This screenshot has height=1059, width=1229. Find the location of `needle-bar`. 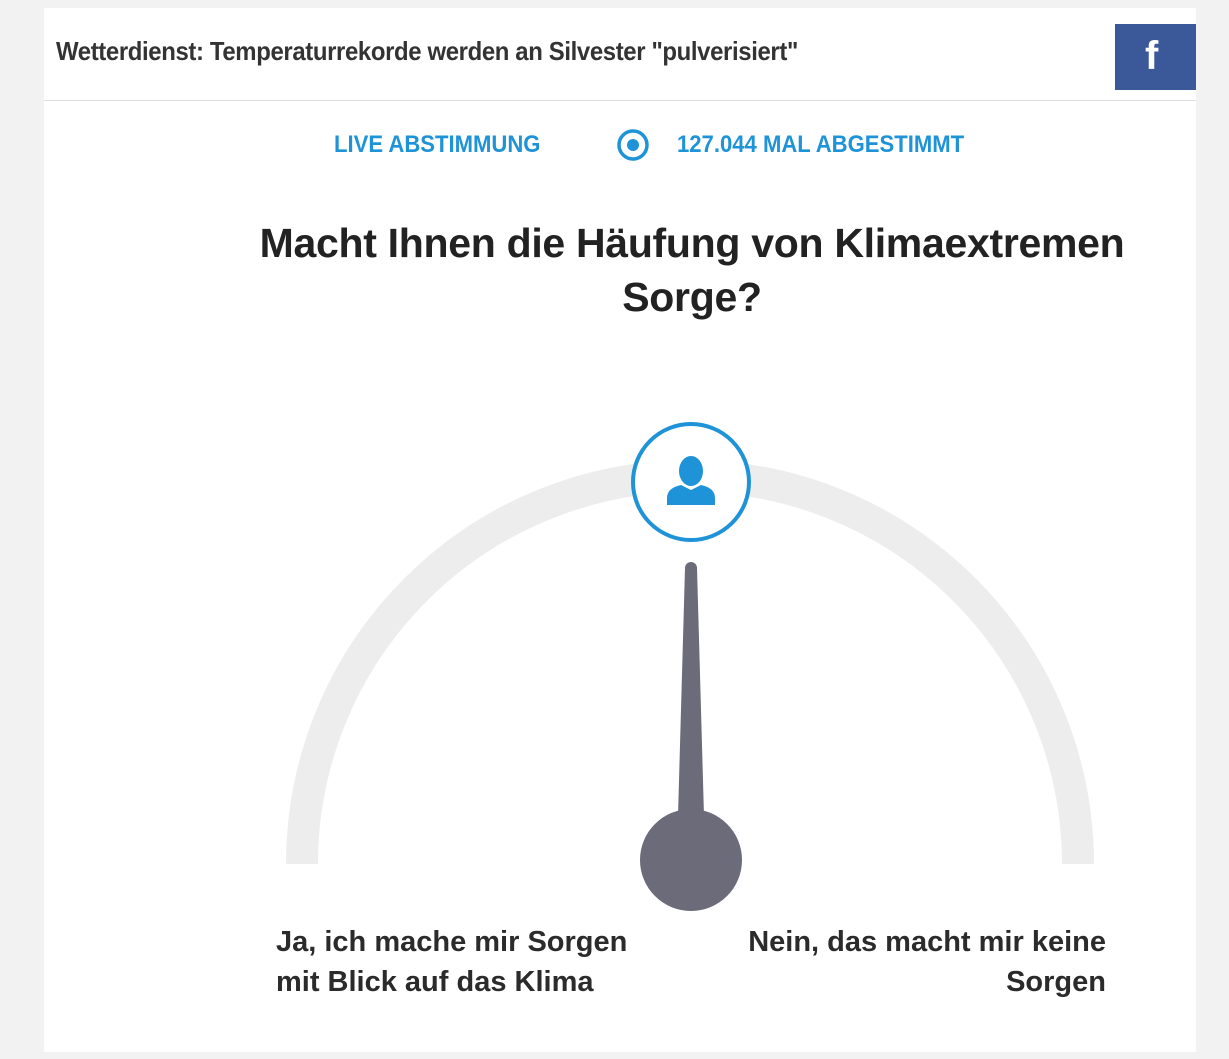

needle-bar is located at coordinates (691, 692).